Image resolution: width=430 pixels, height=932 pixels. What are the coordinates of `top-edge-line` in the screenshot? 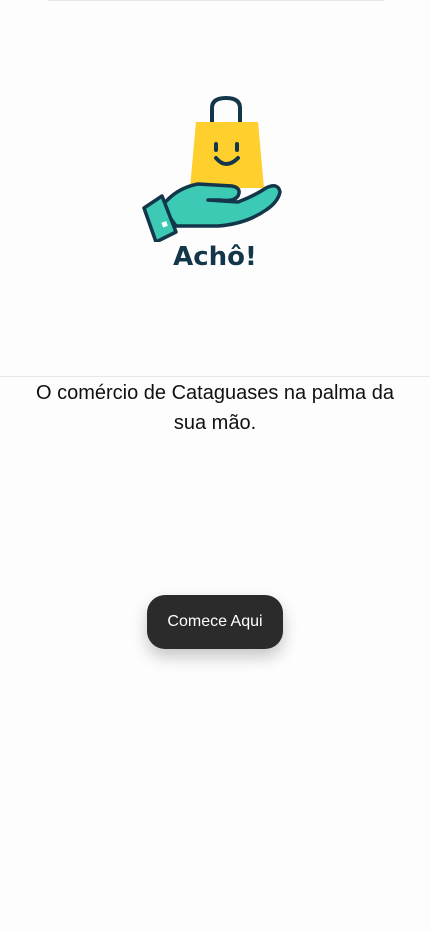 It's located at (216, 0).